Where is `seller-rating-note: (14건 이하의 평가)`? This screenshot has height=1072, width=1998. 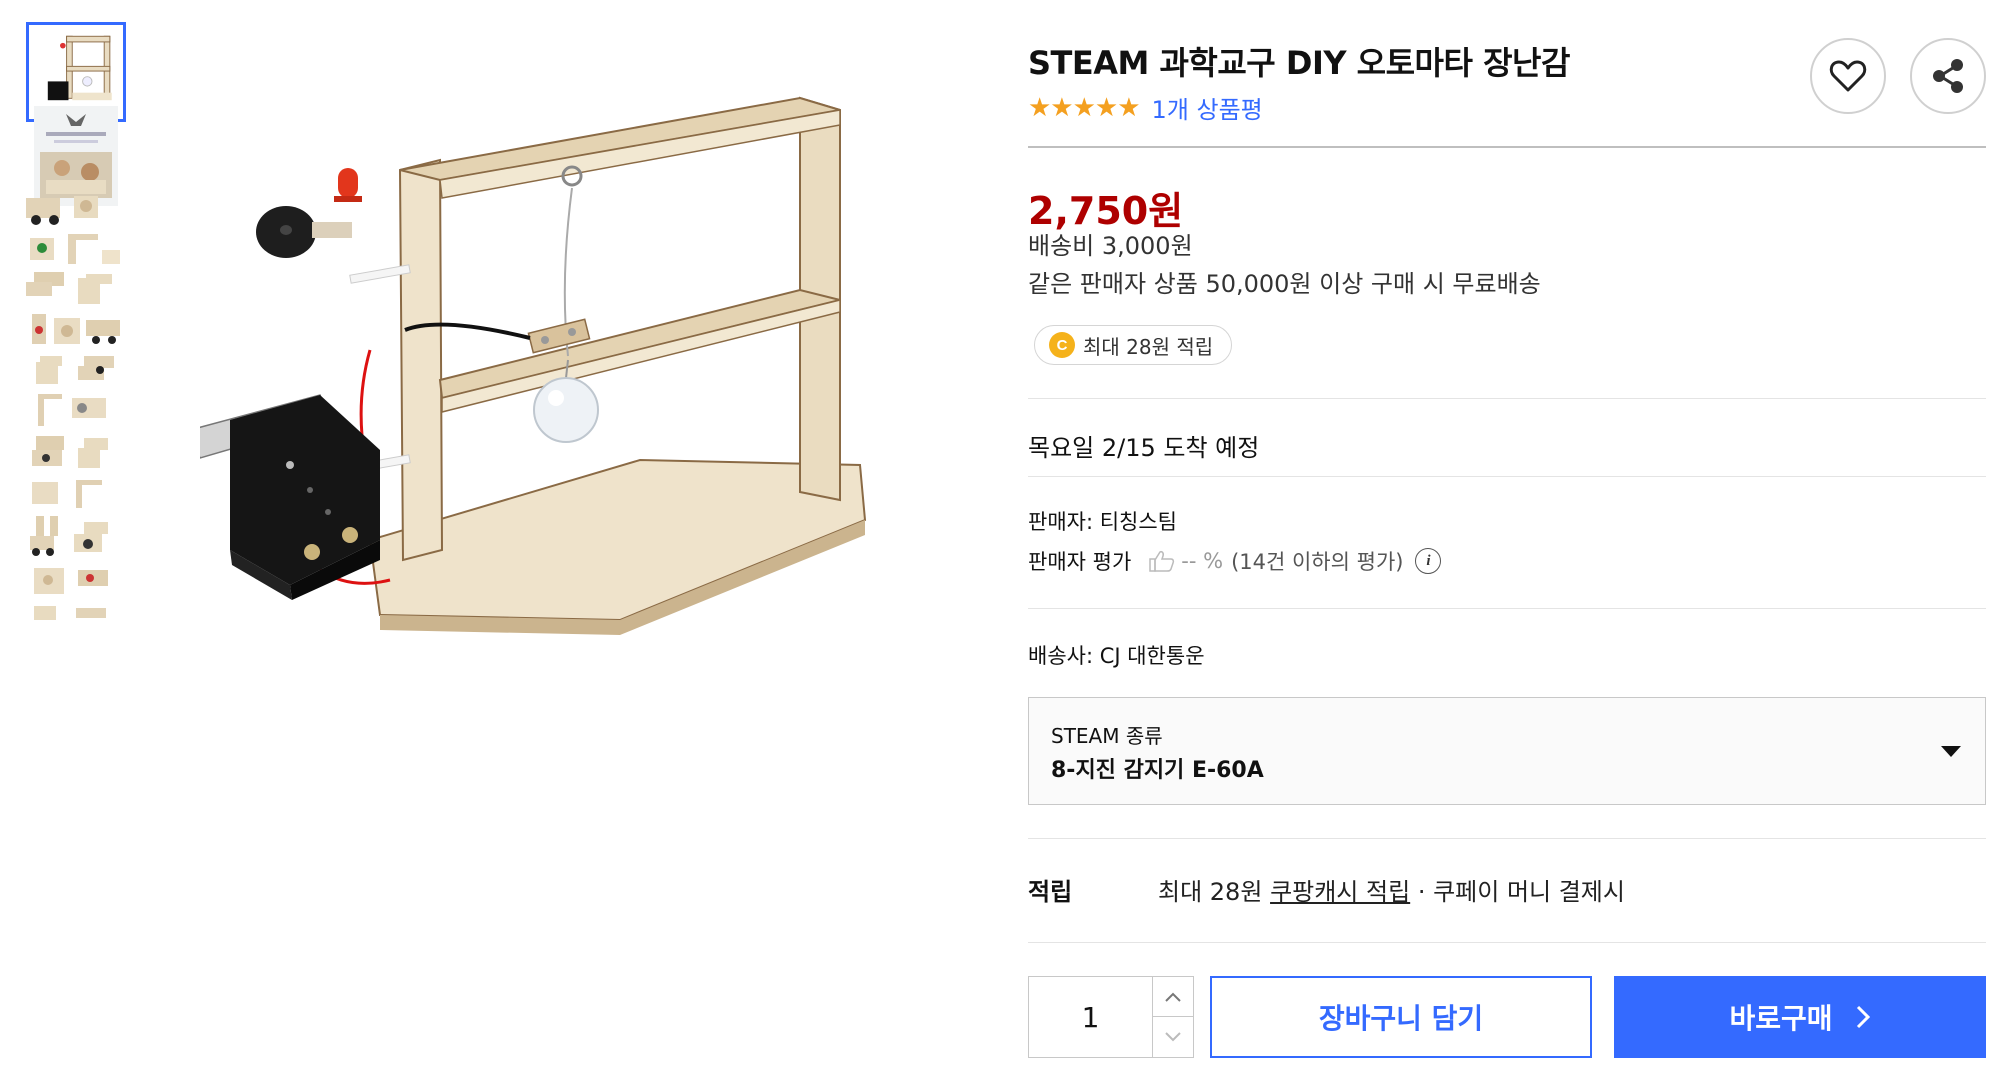
seller-rating-note: (14건 이하의 평가) is located at coordinates (1317, 562).